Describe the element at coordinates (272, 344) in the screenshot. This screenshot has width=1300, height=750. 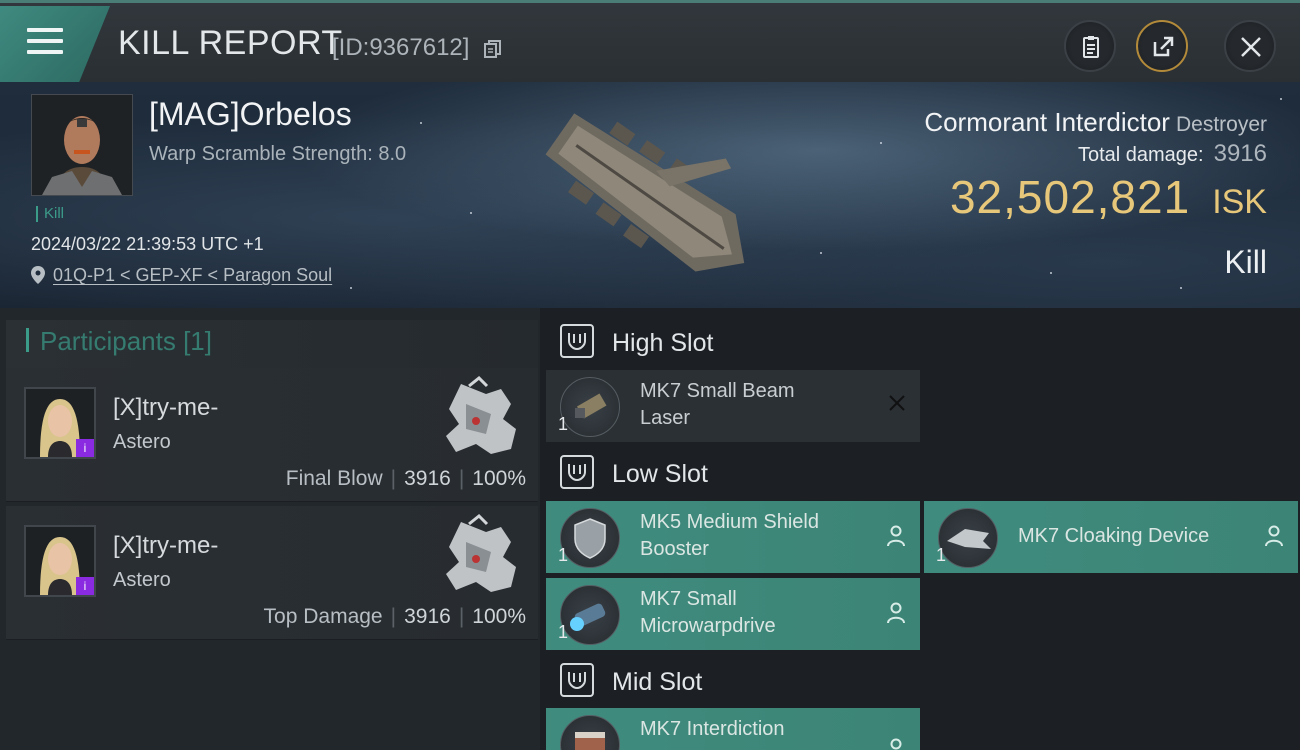
I see `participants-header: Participants [1]` at that location.